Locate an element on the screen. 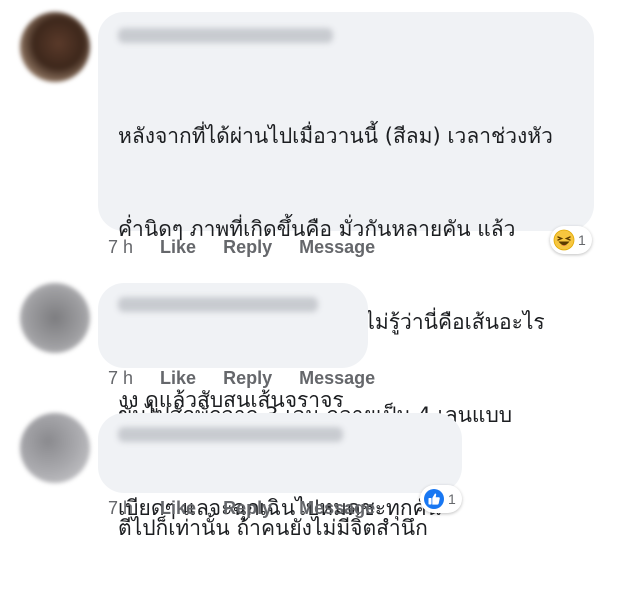 The image size is (628, 606). comment-bubble: ตีไปก็เท่านั้น ถ้าคนยังไม่มีจิตสำนึก is located at coordinates (280, 476).